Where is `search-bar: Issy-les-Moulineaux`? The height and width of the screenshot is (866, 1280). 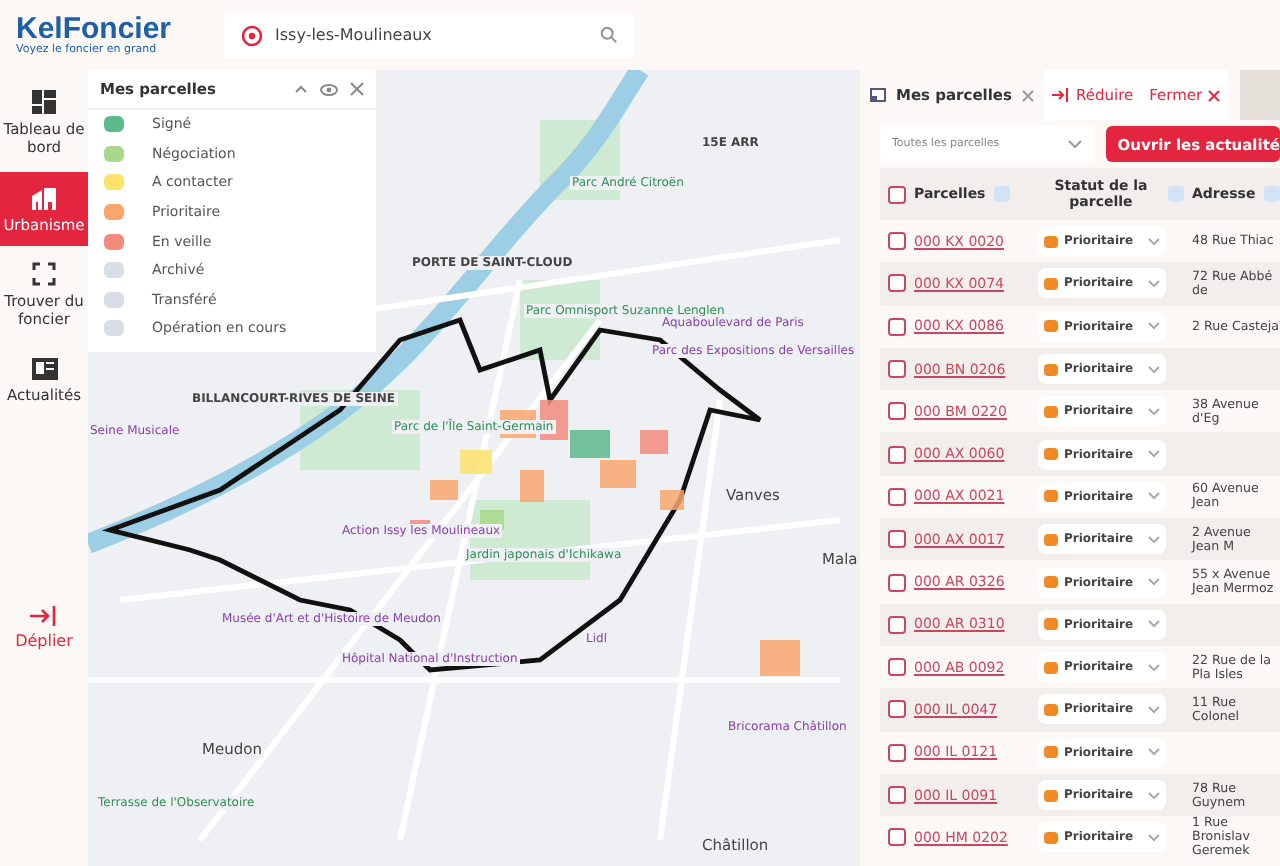
search-bar: Issy-les-Moulineaux is located at coordinates (428, 35).